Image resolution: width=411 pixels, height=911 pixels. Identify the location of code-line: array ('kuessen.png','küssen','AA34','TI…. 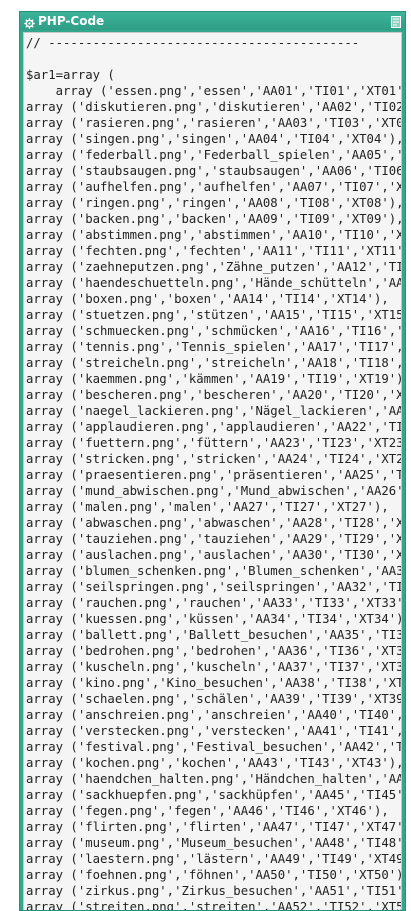
(214, 619).